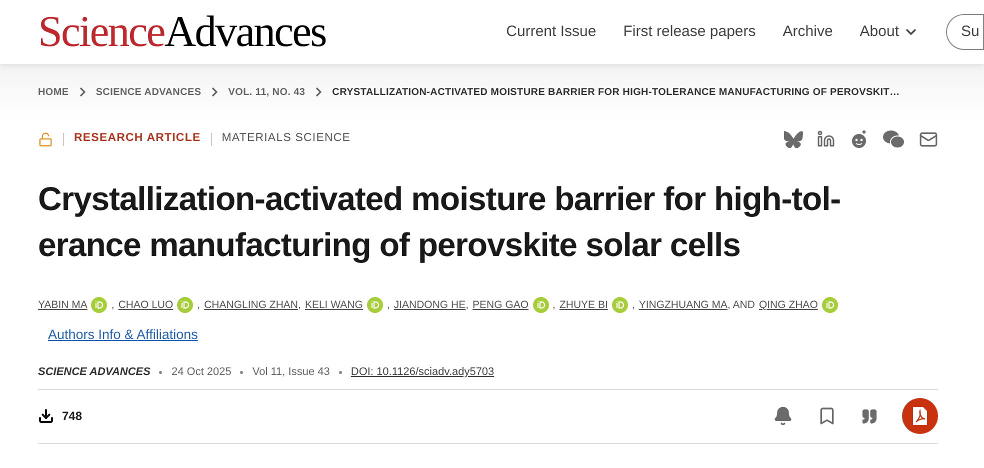 This screenshot has width=984, height=468. What do you see at coordinates (500, 305) in the screenshot?
I see `author-link: PENG GAO` at bounding box center [500, 305].